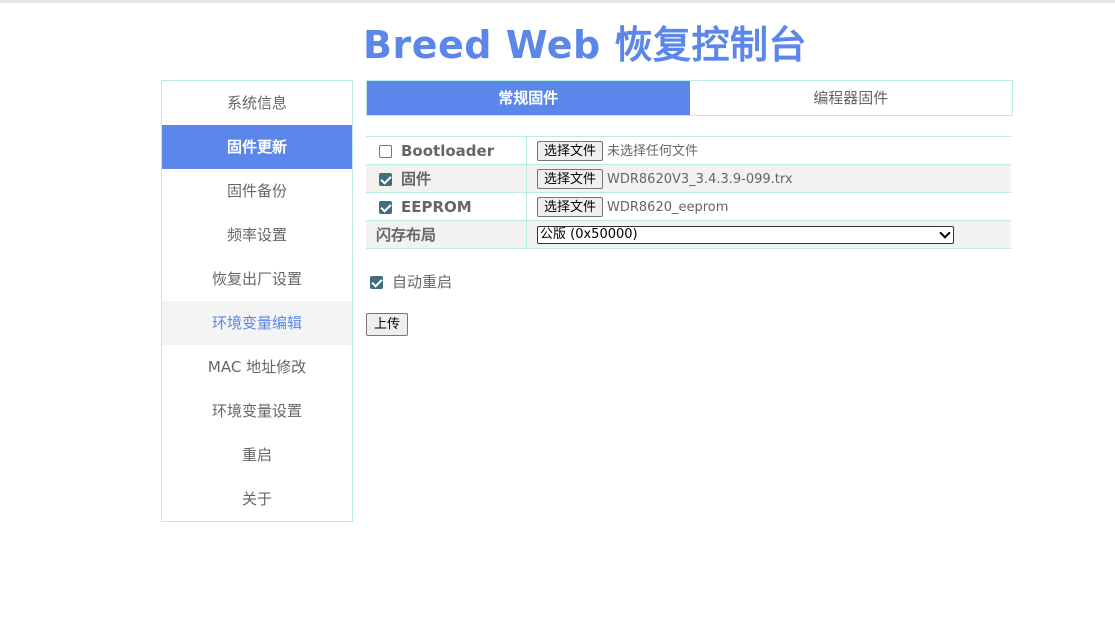  I want to click on bootloader-checkbox, so click(385, 151).